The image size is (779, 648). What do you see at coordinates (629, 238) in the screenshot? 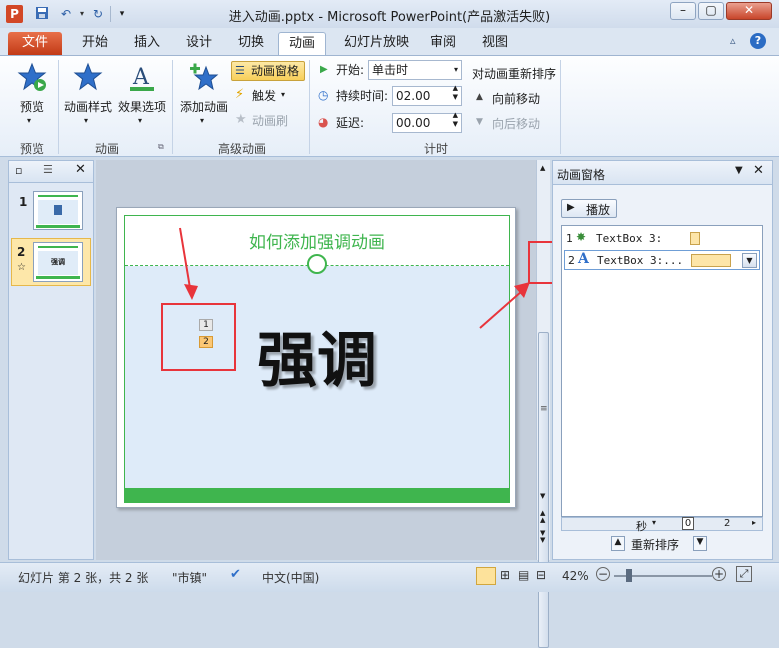
I see `item1-text: TextBox 3:` at bounding box center [629, 238].